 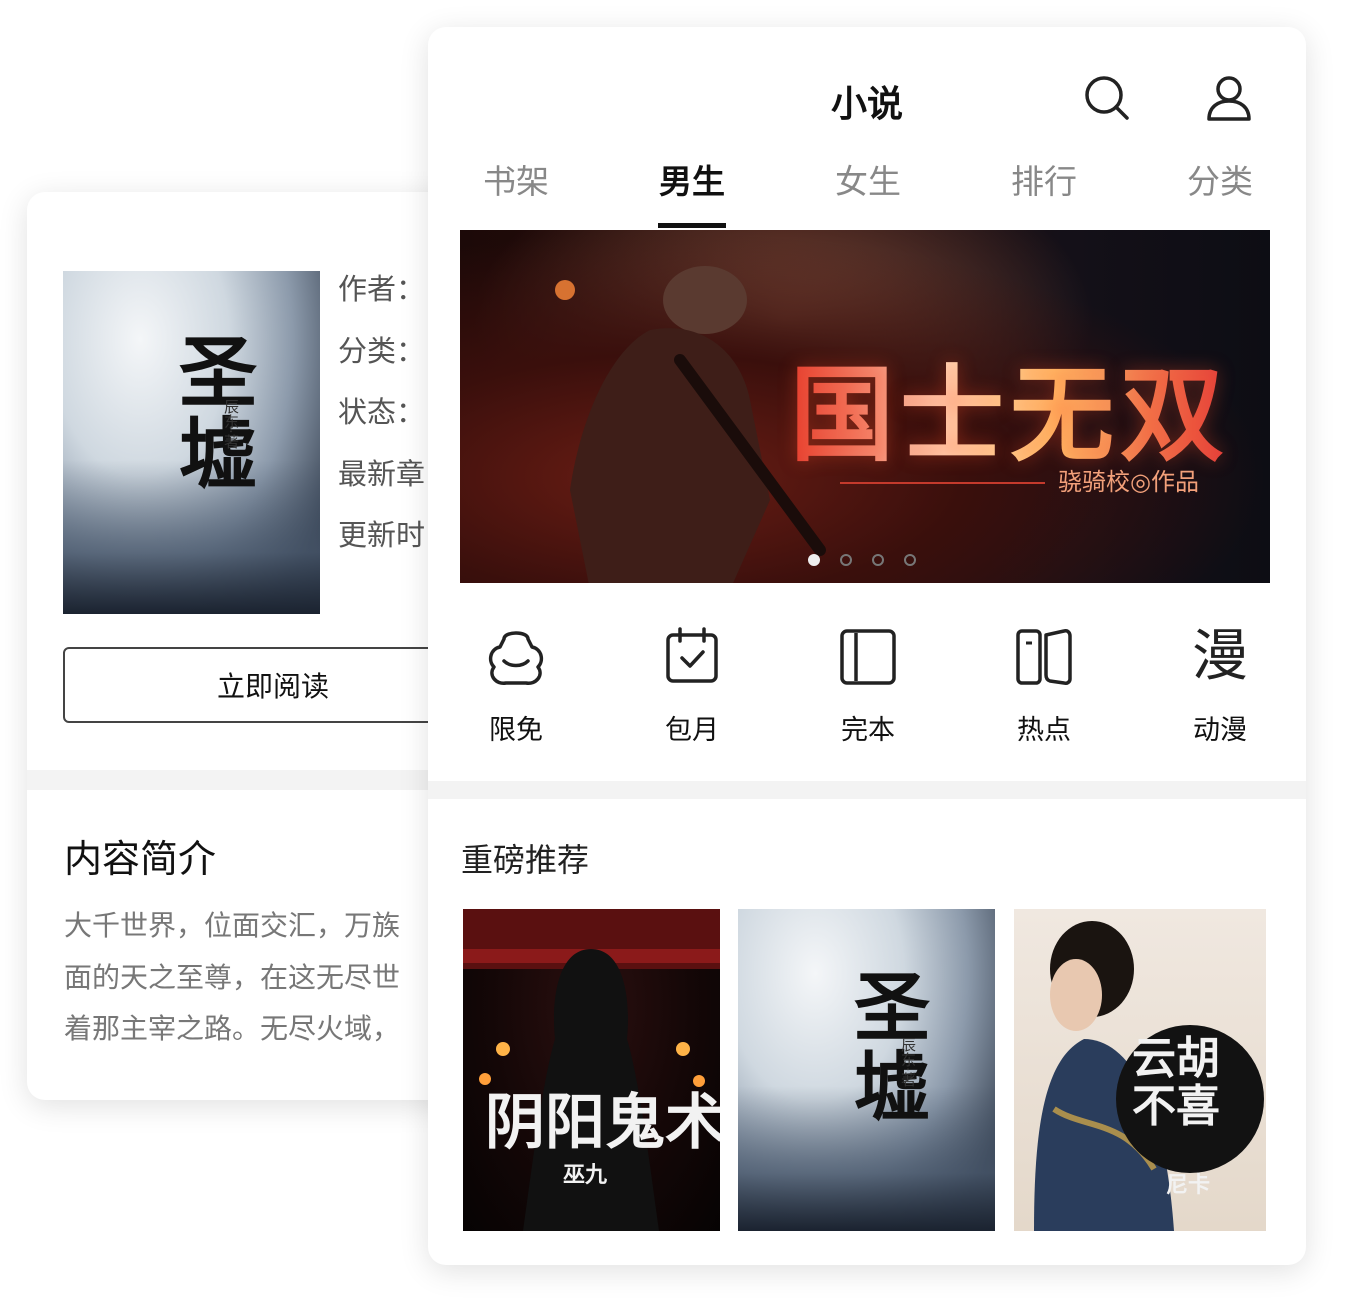 What do you see at coordinates (231, 424) in the screenshot?
I see `cover-author: 辰东·著` at bounding box center [231, 424].